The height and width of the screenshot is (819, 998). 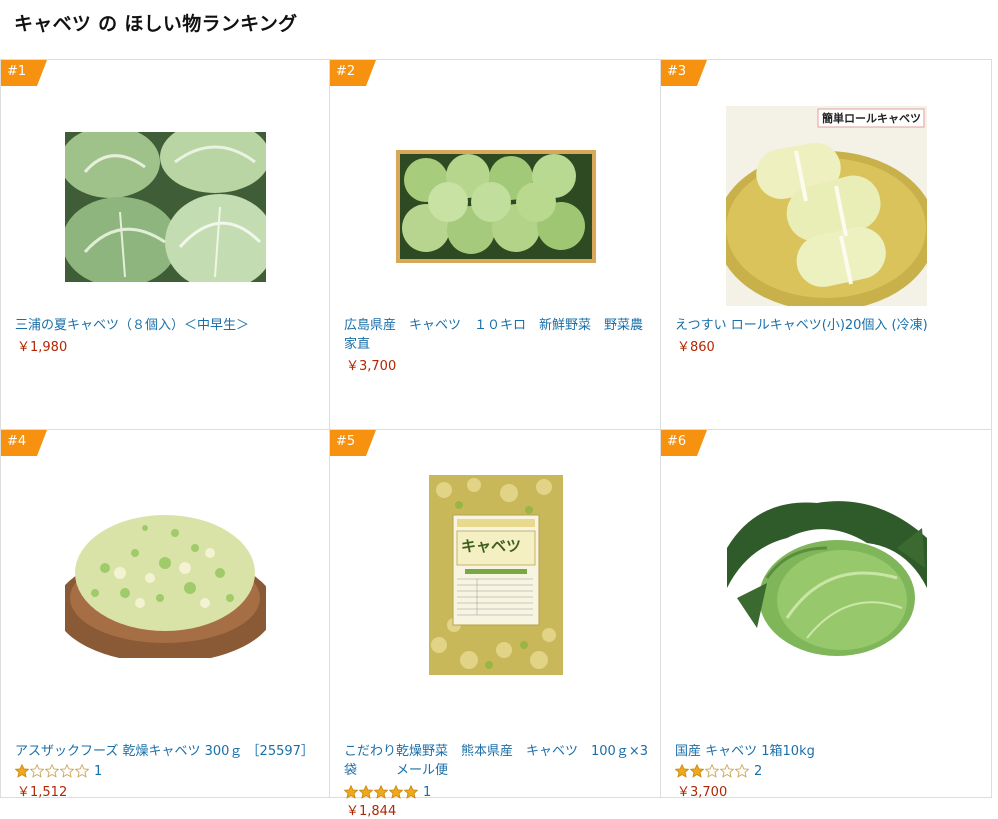 I want to click on rank-badge: #4, so click(x=24, y=443).